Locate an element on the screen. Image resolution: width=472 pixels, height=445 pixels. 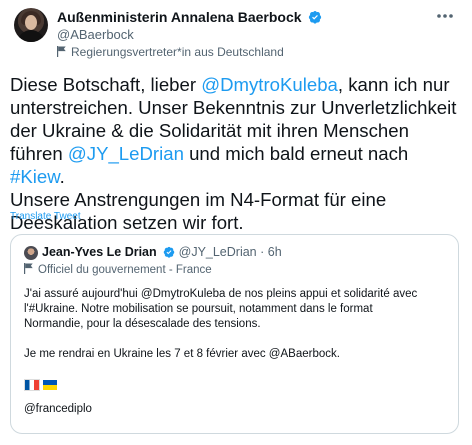
mention-jyledrian-link: @JY_LeDrian is located at coordinates (126, 153).